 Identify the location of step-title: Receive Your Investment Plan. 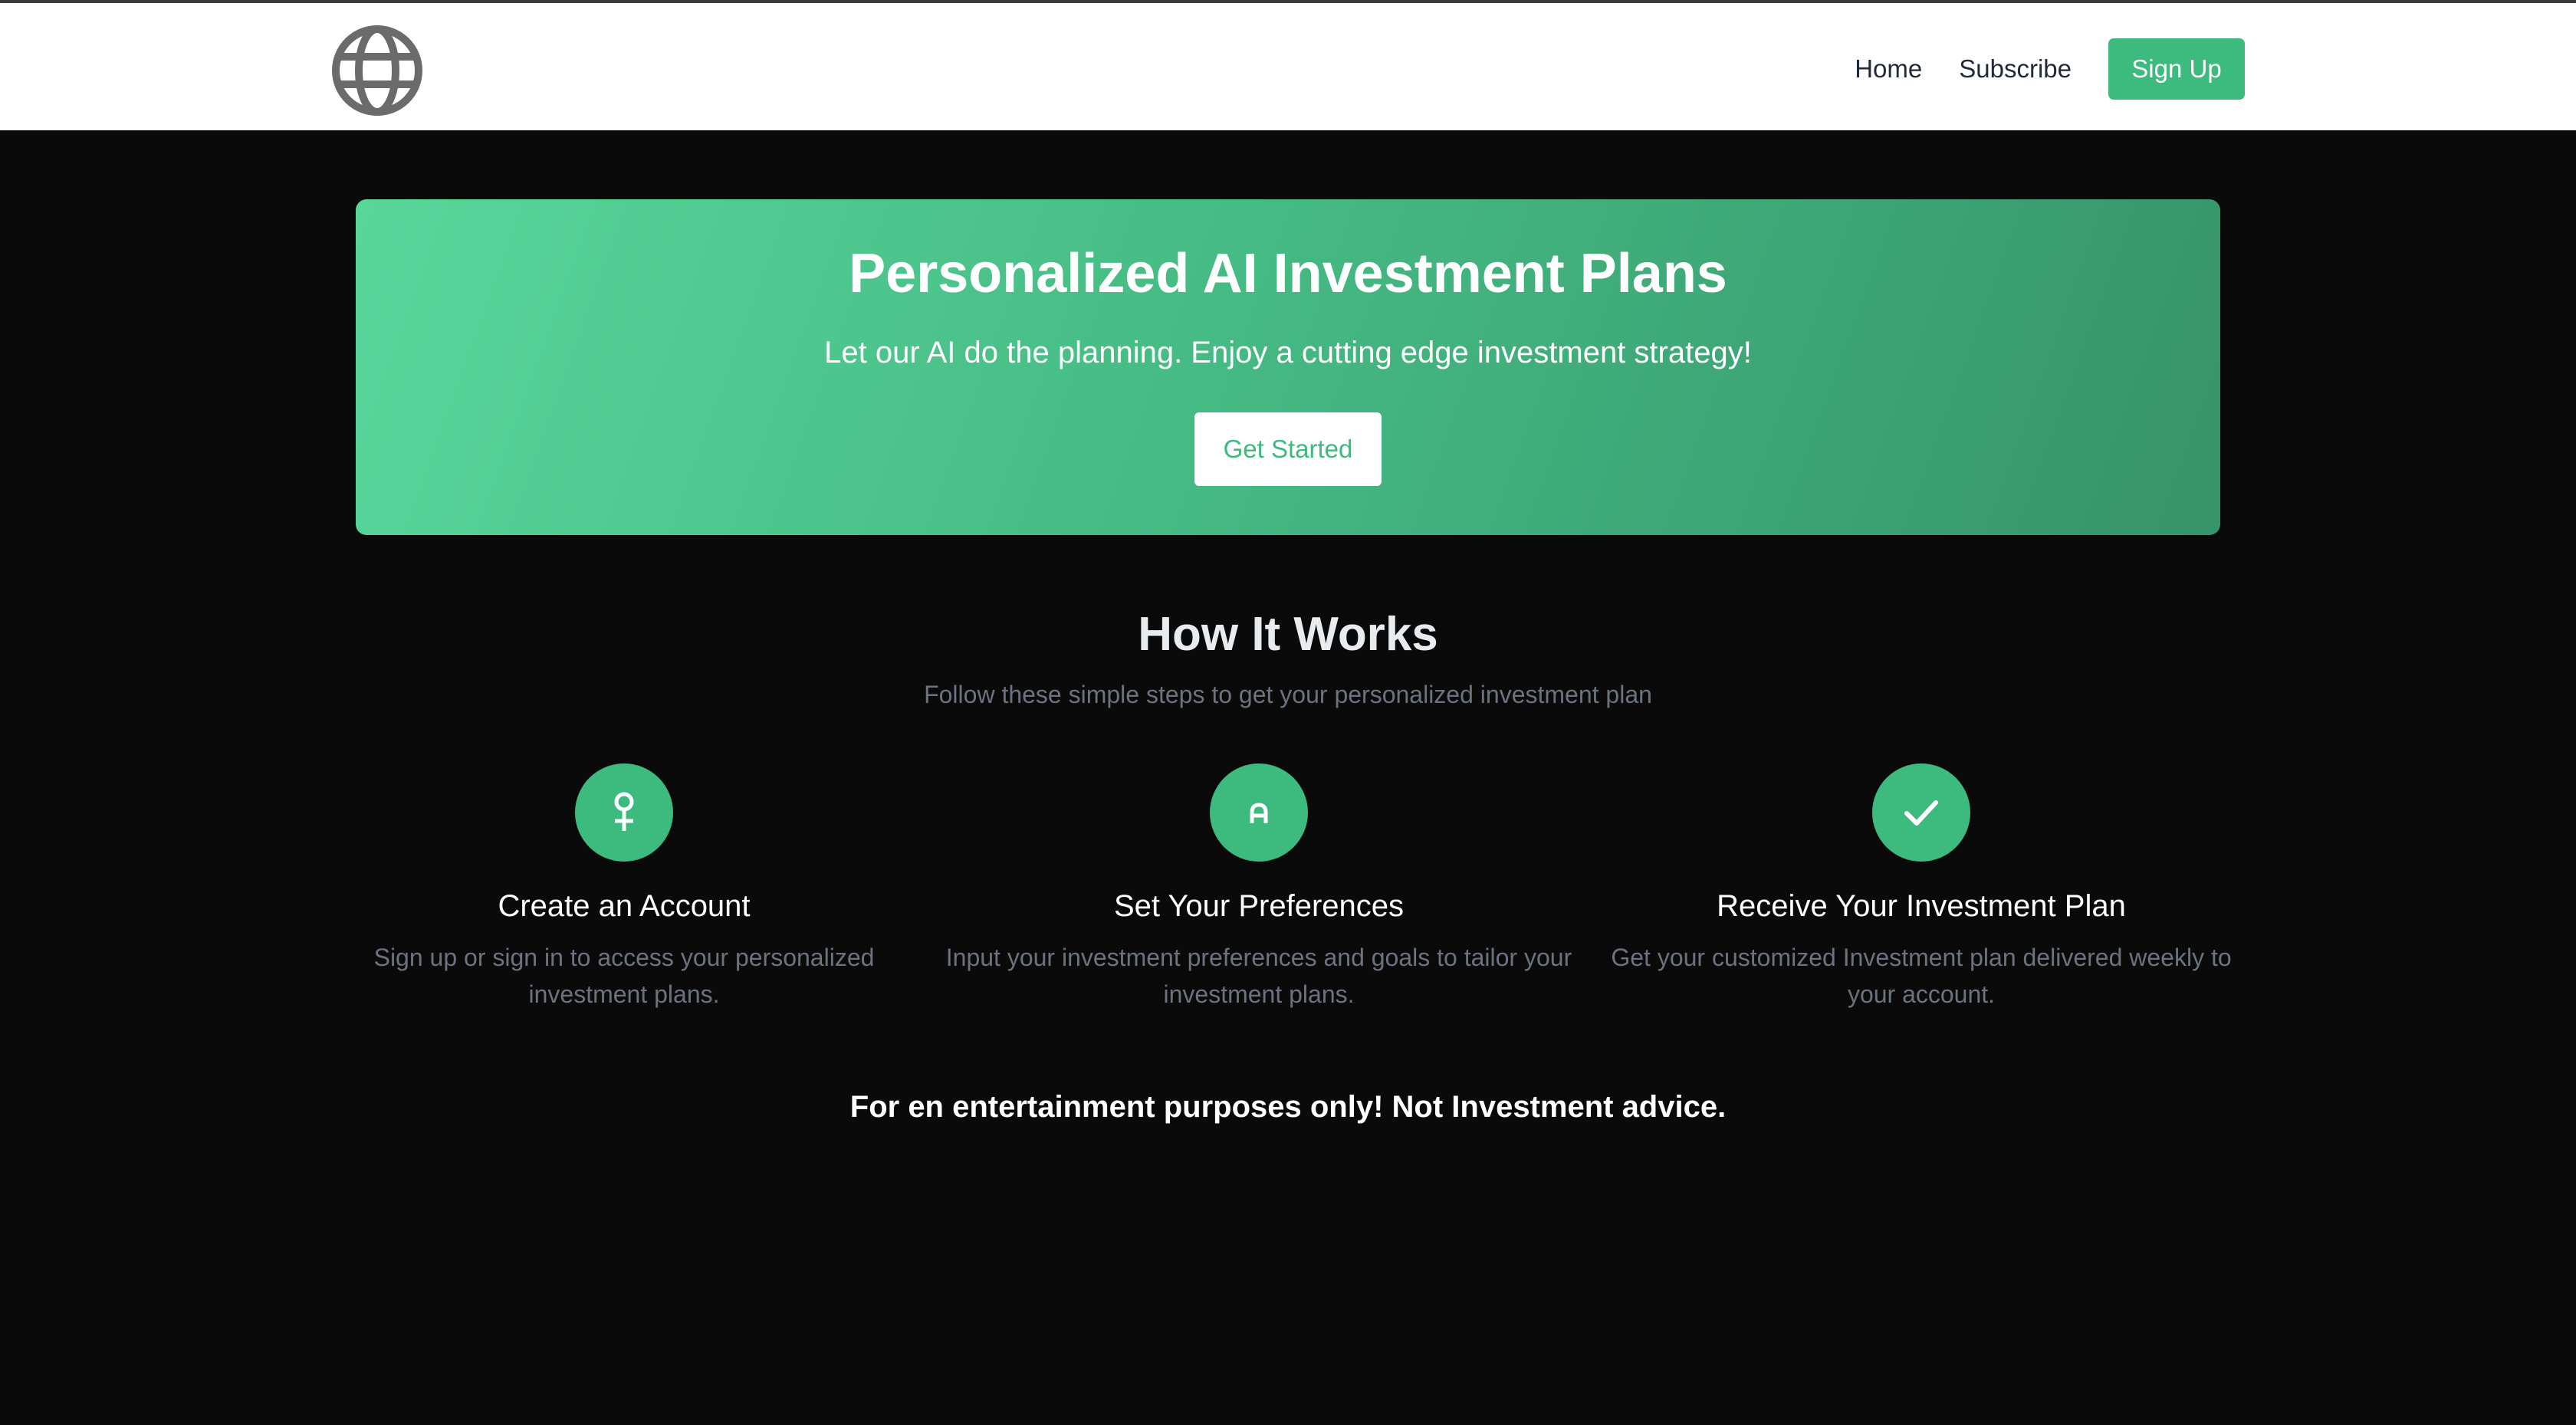
(1922, 906).